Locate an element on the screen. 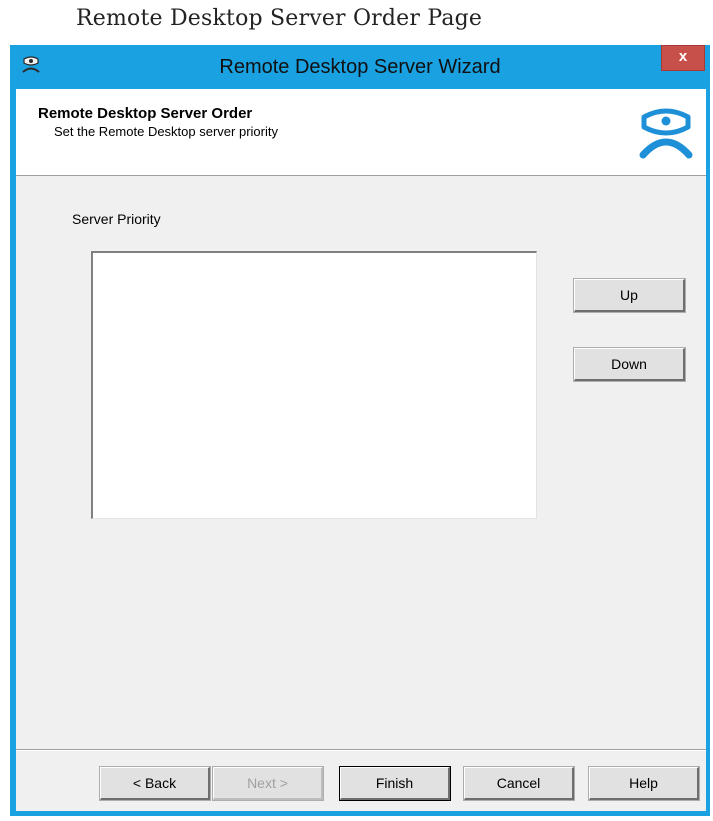  server-priority-label: Server Priority is located at coordinates (116, 219).